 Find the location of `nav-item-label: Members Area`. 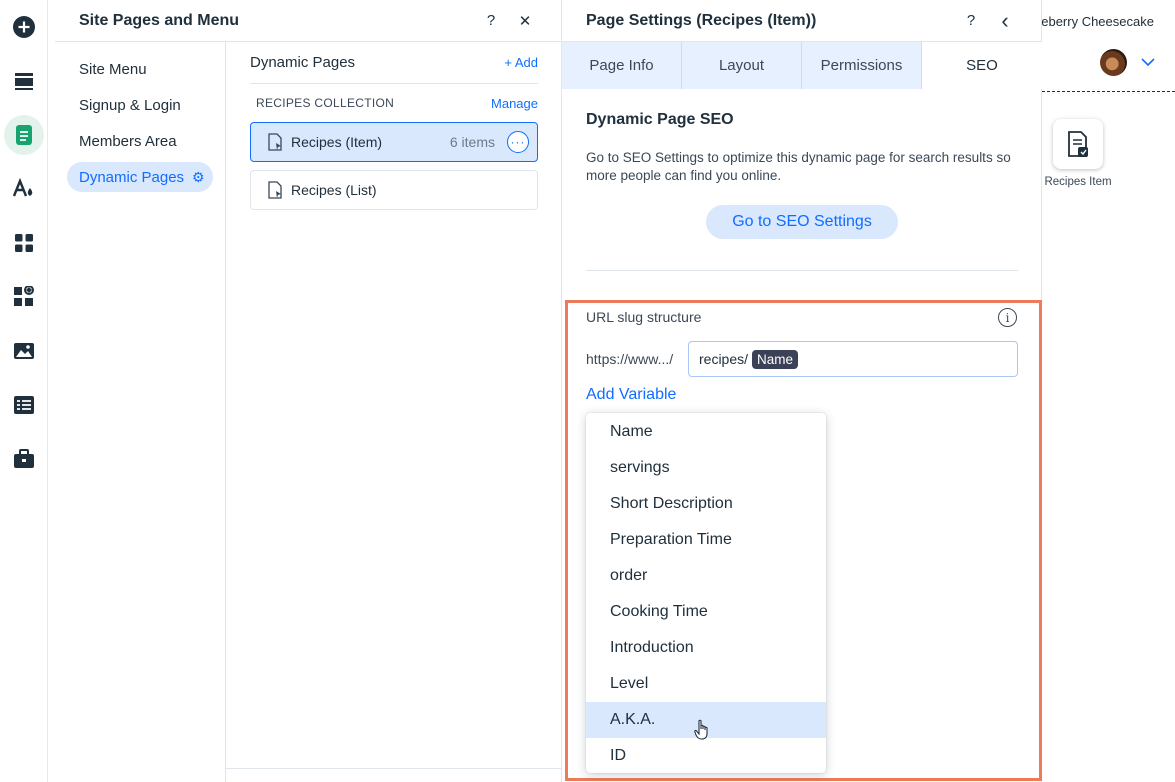

nav-item-label: Members Area is located at coordinates (128, 141).